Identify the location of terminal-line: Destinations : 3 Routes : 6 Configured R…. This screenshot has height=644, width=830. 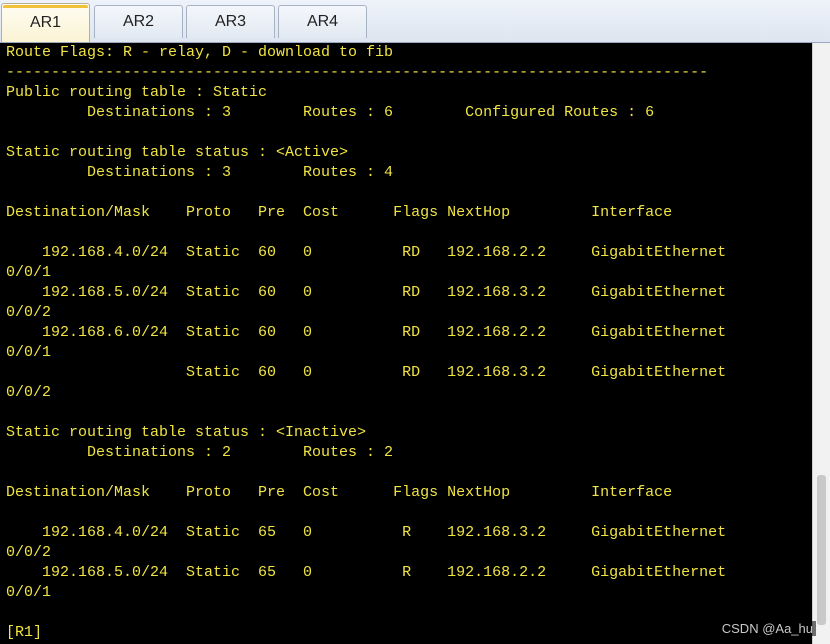
(330, 112).